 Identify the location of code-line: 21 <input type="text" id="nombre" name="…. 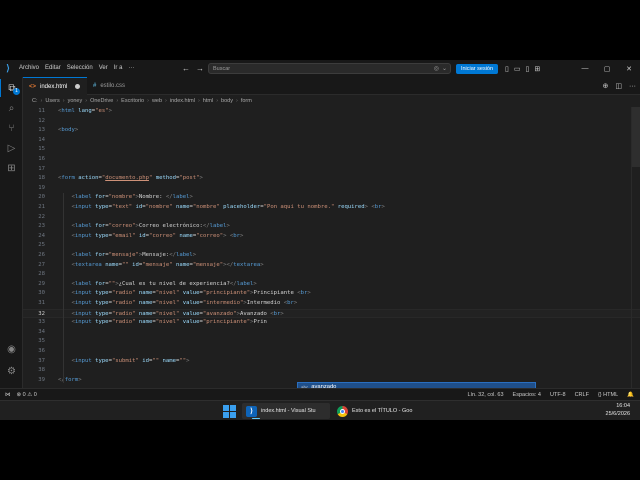
(331, 208).